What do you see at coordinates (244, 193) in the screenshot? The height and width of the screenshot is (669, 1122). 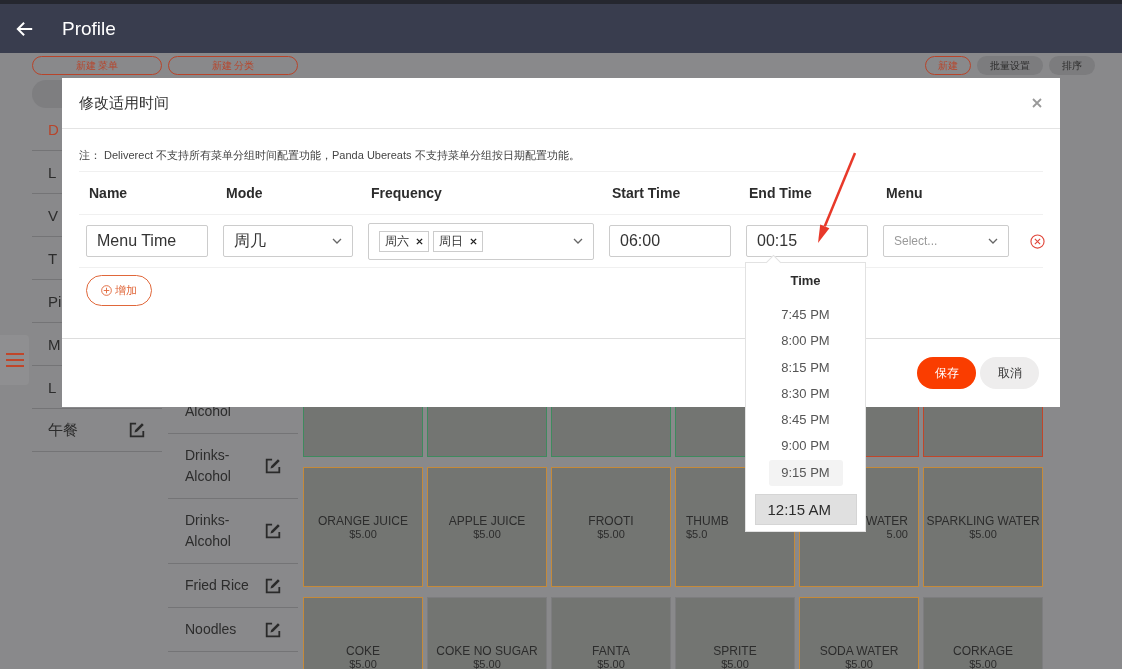 I see `column-header: Mode` at bounding box center [244, 193].